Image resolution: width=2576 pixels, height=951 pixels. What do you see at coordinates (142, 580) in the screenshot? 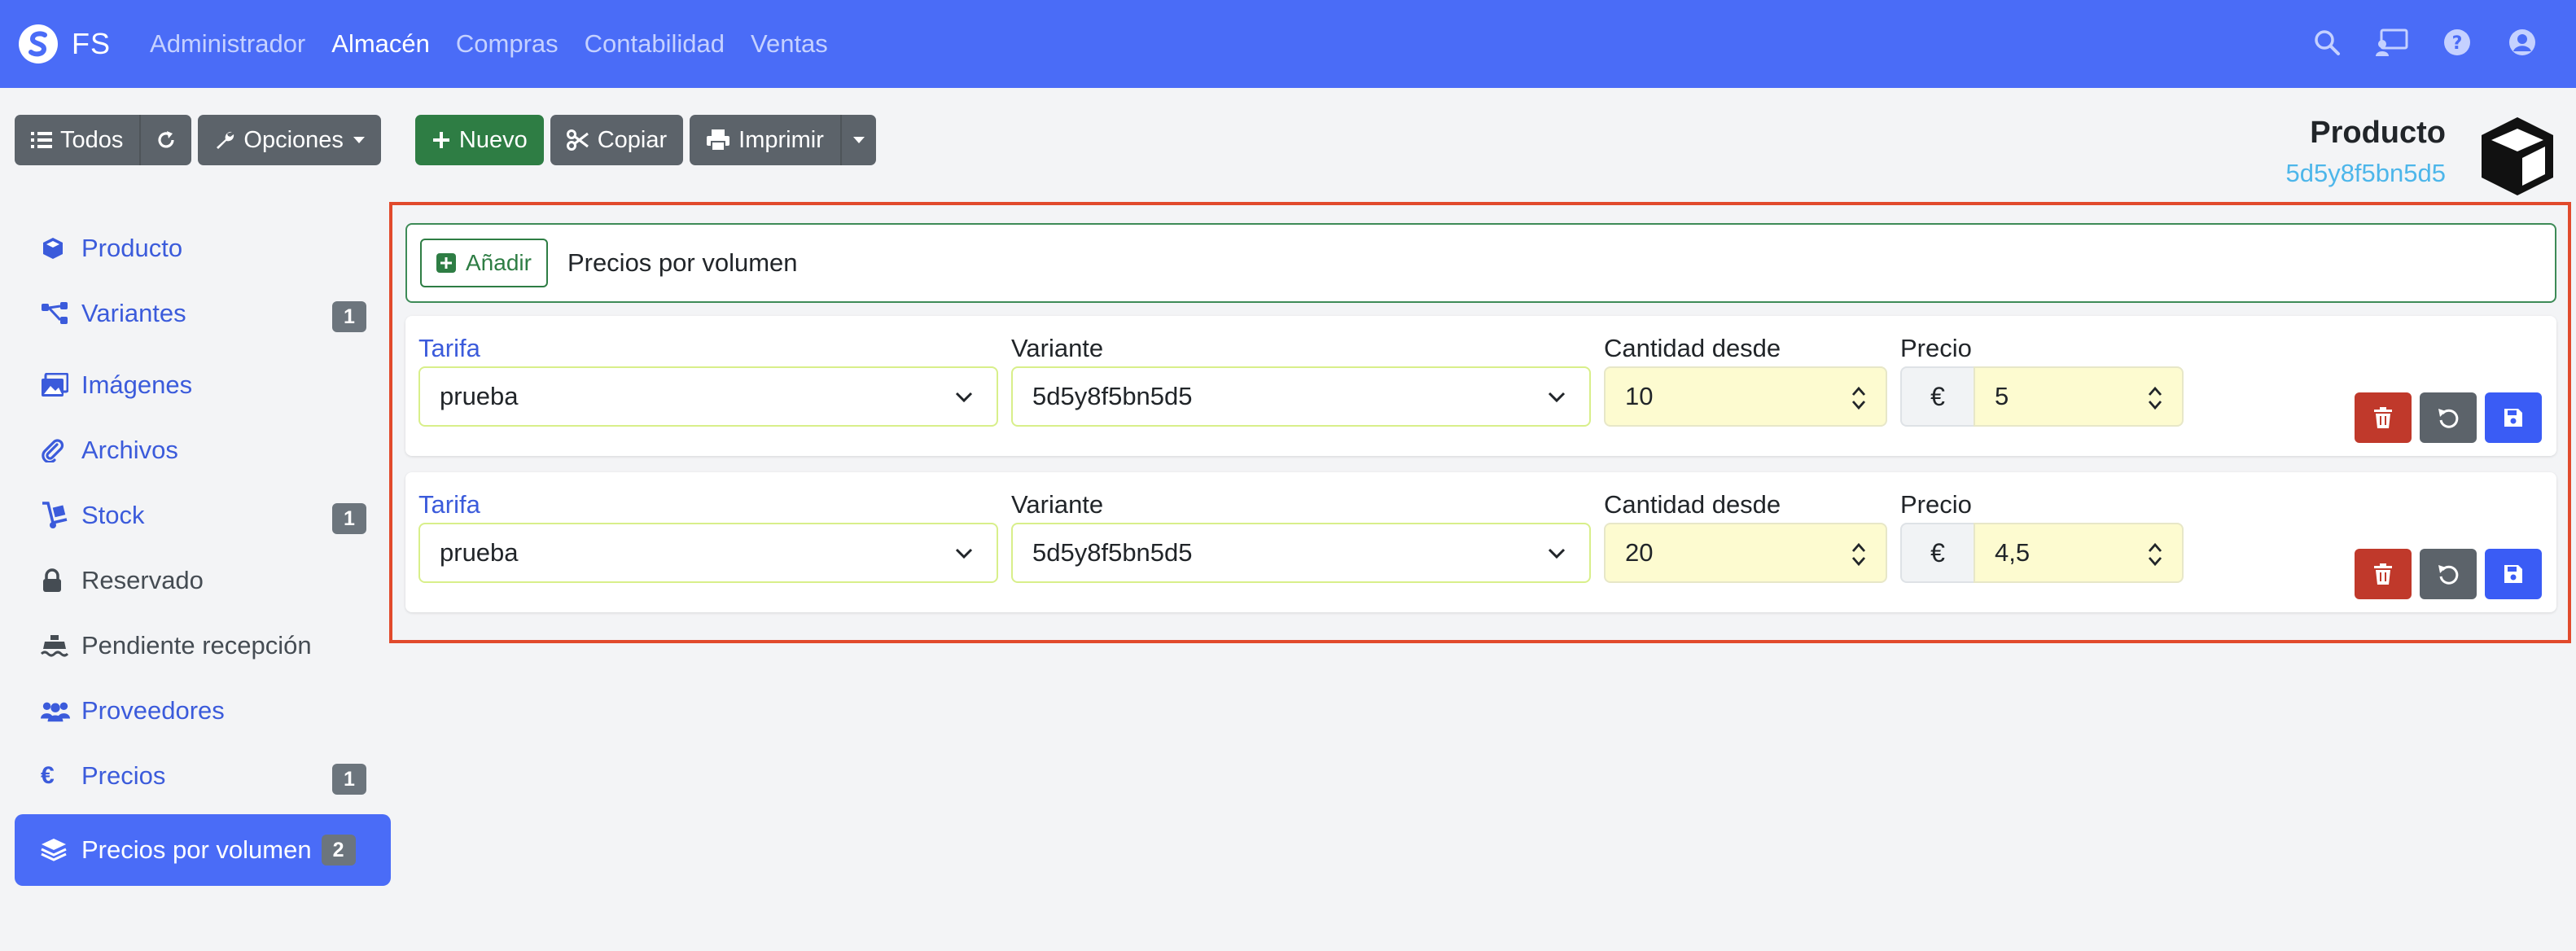
I see `sidebar-item-label: Reservado` at bounding box center [142, 580].